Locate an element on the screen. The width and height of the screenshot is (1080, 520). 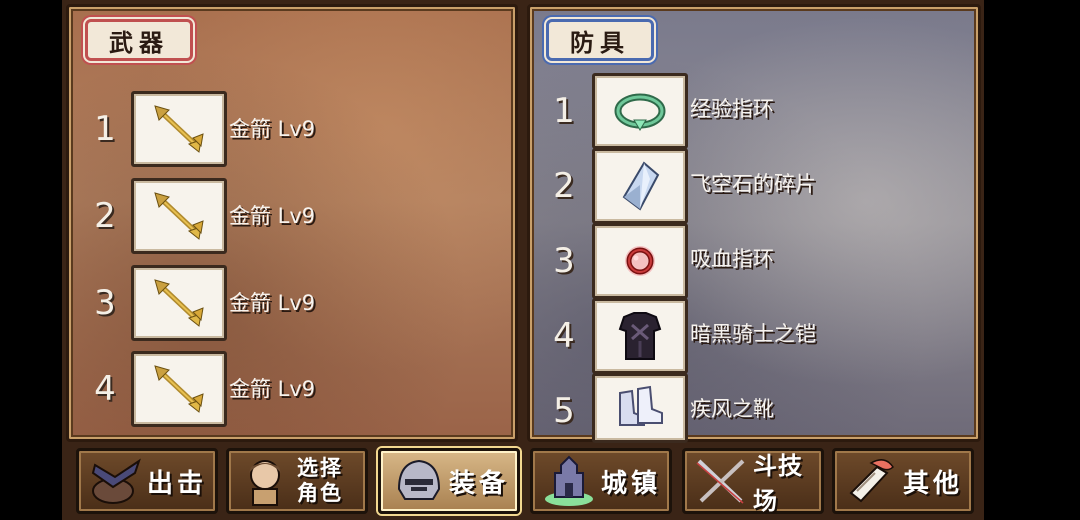
nav-label: 斗技场 is located at coordinates (778, 483).